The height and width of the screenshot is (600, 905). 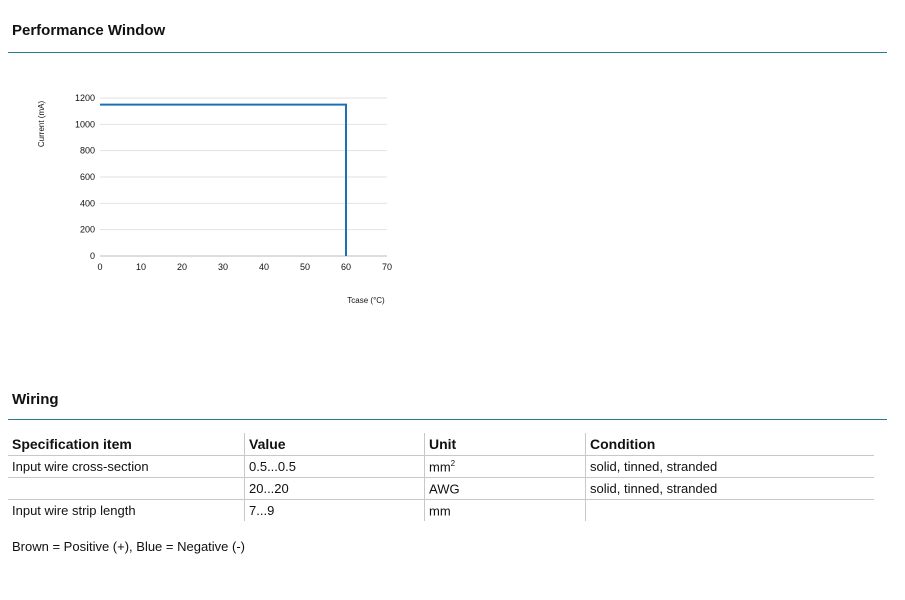 What do you see at coordinates (74, 510) in the screenshot?
I see `spec-item-cell: Input wire strip length` at bounding box center [74, 510].